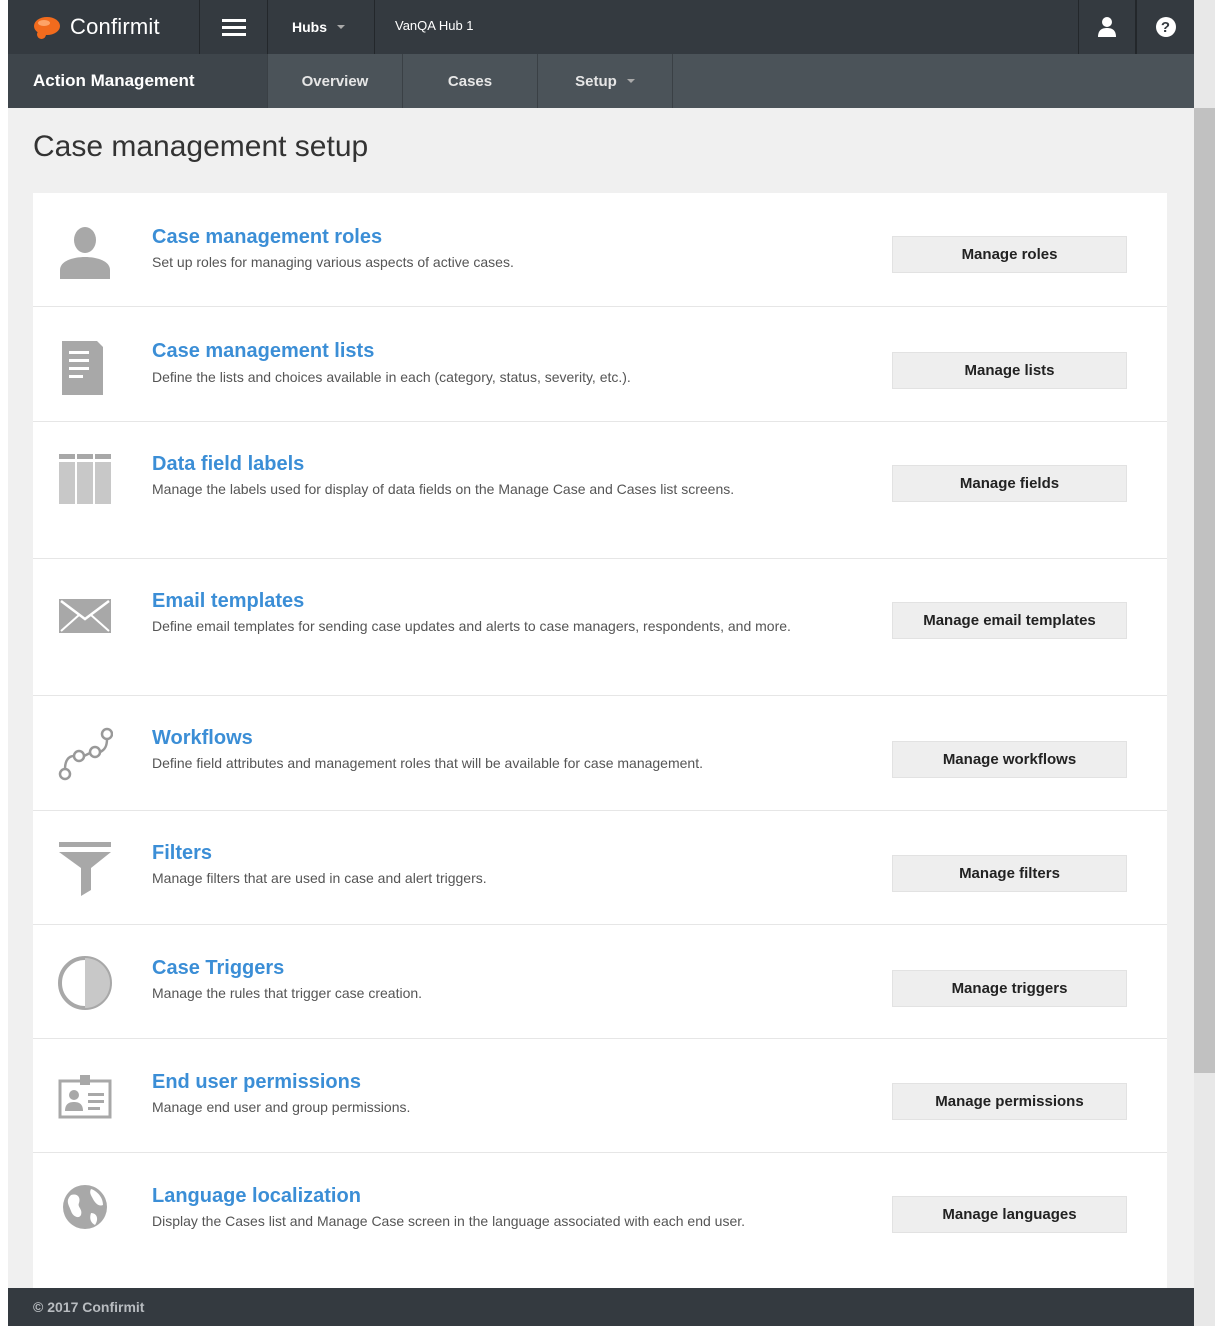  I want to click on half-circle-icon, so click(85, 983).